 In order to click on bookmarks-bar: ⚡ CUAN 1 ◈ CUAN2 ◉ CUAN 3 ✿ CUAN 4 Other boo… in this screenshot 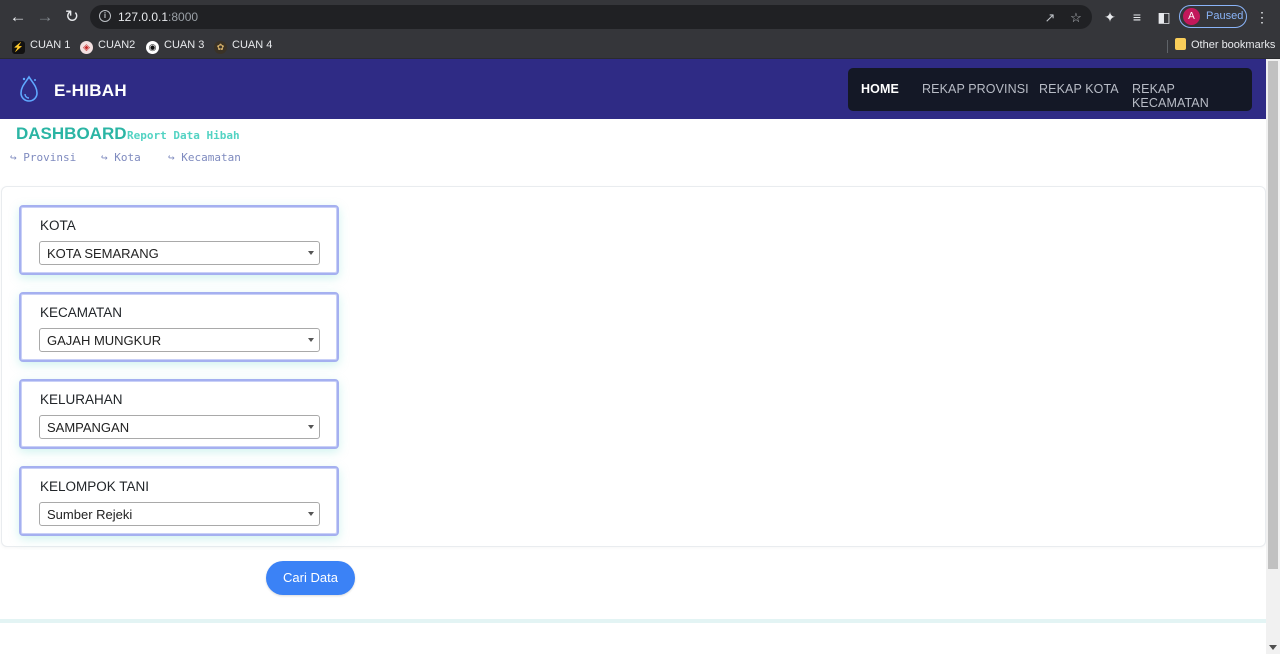, I will do `click(640, 46)`.